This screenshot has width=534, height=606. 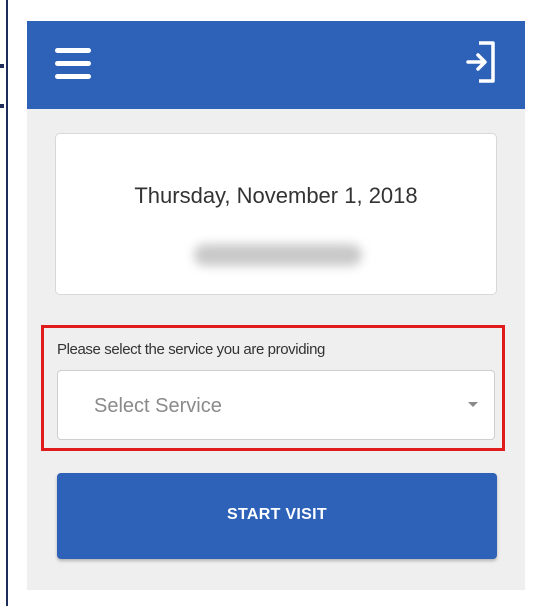 I want to click on start-visit-button: START VISIT, so click(x=277, y=516).